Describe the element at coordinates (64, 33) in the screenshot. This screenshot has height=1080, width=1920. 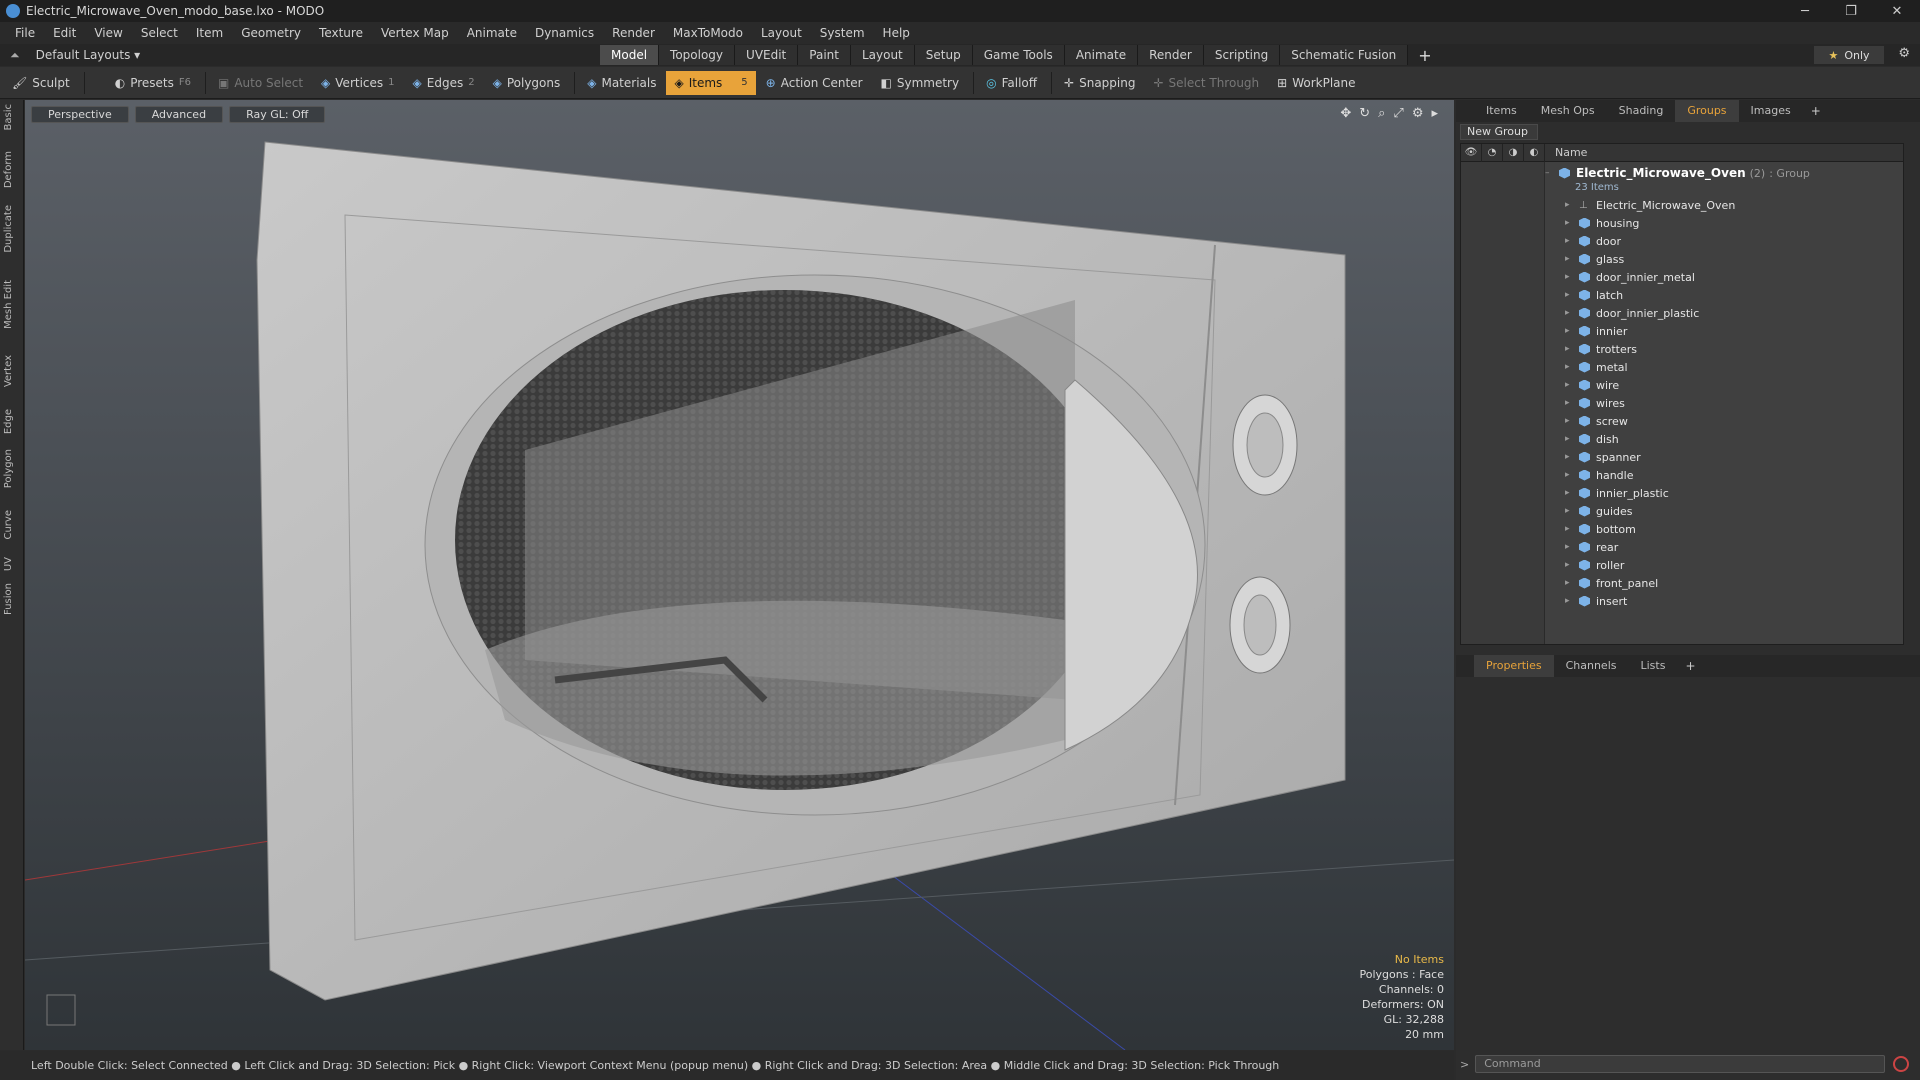
I see `menu-edit: Edit` at that location.